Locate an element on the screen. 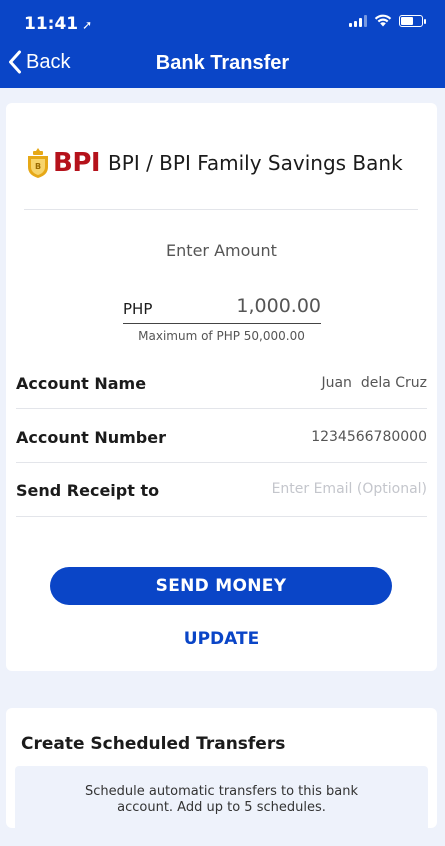 This screenshot has height=846, width=445. location-icon: ➚ is located at coordinates (87, 25).